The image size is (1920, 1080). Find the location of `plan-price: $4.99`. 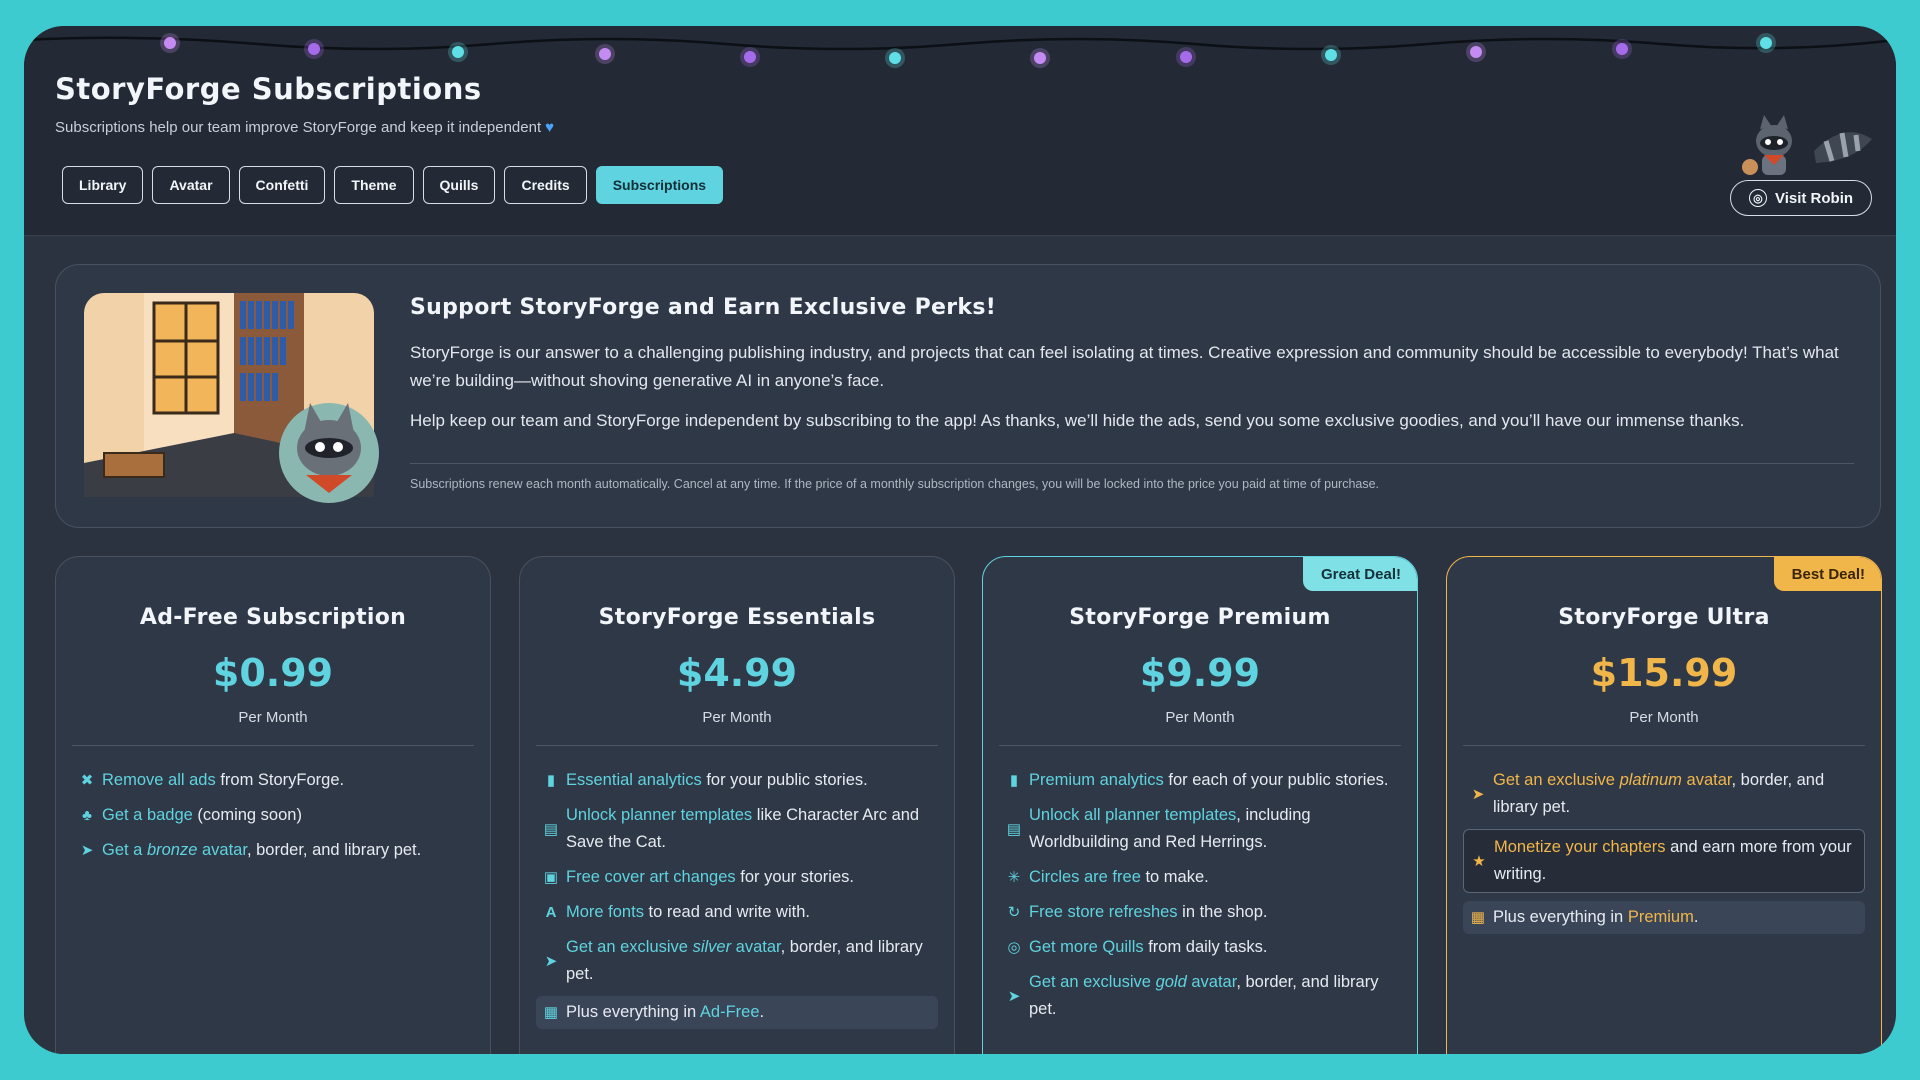

plan-price: $4.99 is located at coordinates (737, 673).